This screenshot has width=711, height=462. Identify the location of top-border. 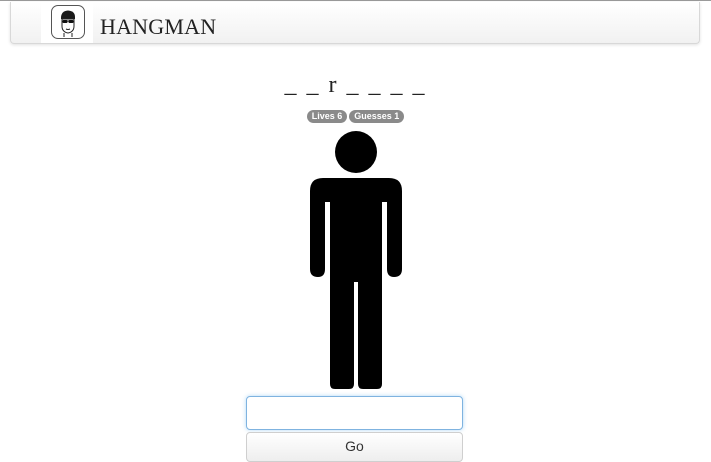
(355, 0).